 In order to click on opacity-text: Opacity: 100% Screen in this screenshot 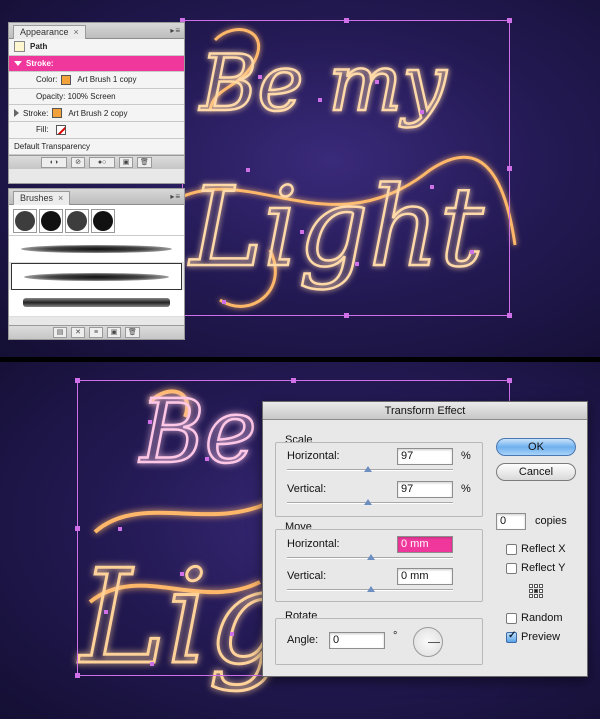, I will do `click(76, 97)`.